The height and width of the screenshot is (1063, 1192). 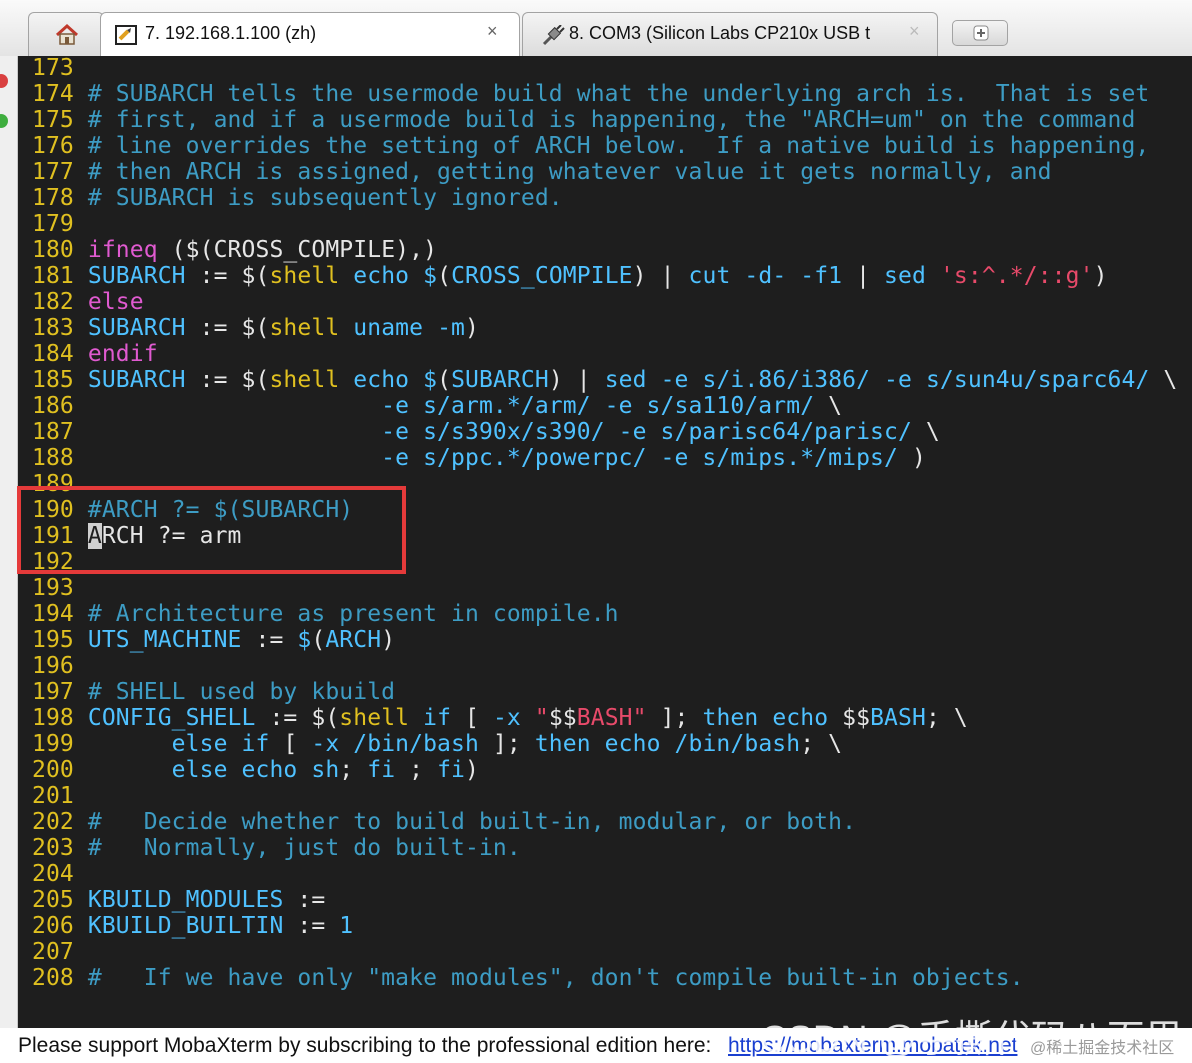 I want to click on line-number: 199, so click(x=53, y=744).